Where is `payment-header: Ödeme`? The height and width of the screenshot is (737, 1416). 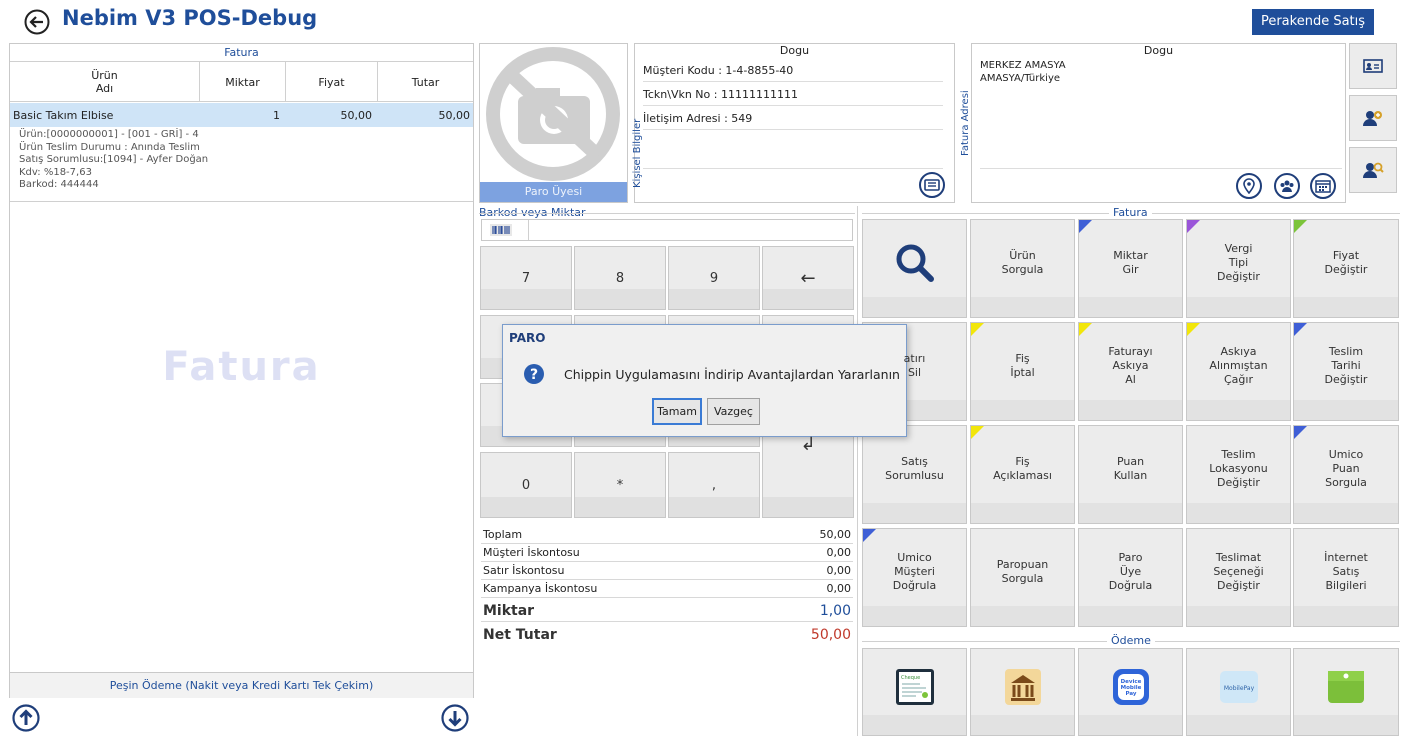
payment-header: Ödeme is located at coordinates (1131, 640).